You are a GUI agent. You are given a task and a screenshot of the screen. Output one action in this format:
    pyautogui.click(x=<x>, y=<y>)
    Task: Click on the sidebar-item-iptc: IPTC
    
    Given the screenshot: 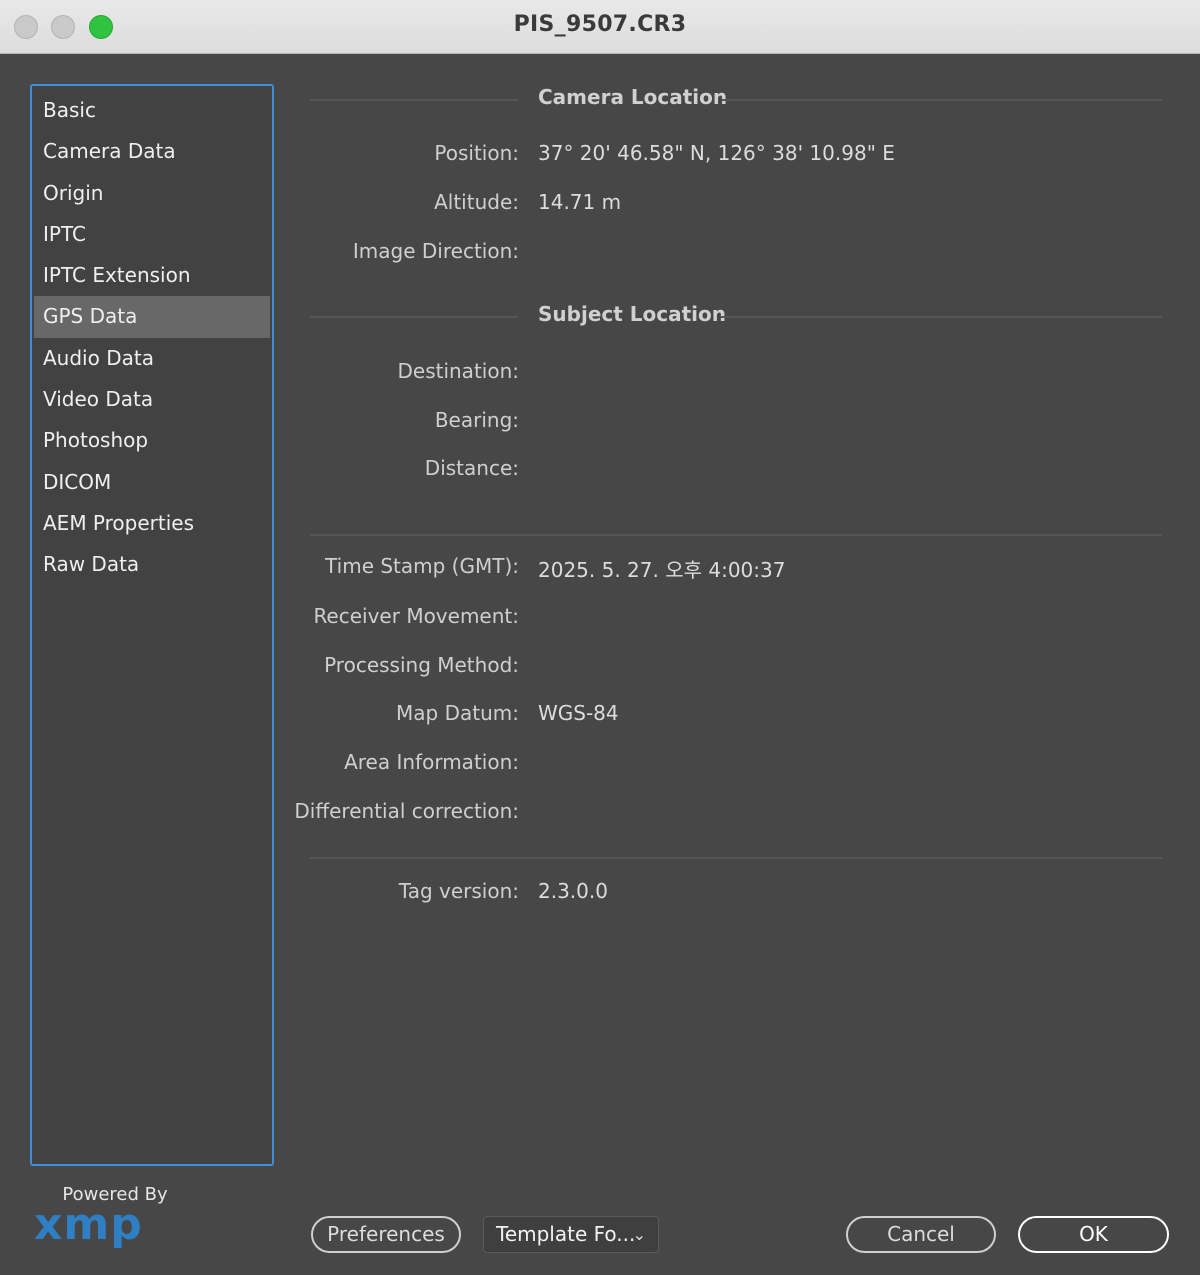 What is the action you would take?
    pyautogui.click(x=152, y=234)
    